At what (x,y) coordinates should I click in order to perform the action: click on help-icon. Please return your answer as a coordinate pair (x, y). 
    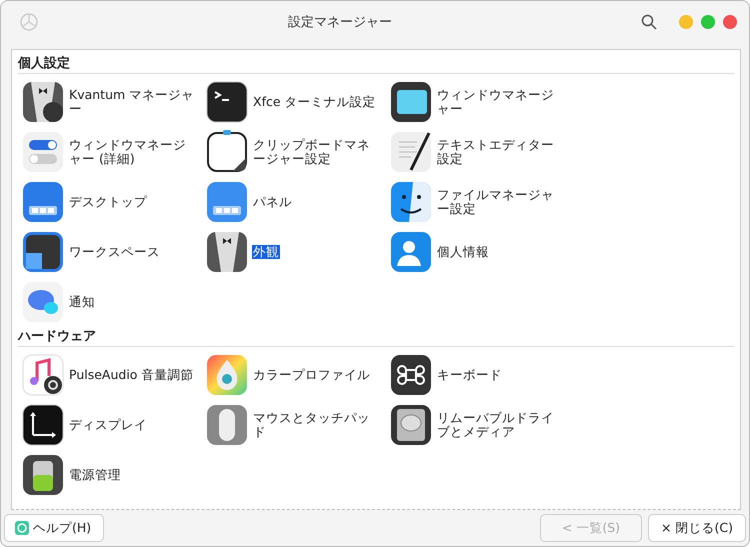
    Looking at the image, I should click on (22, 528).